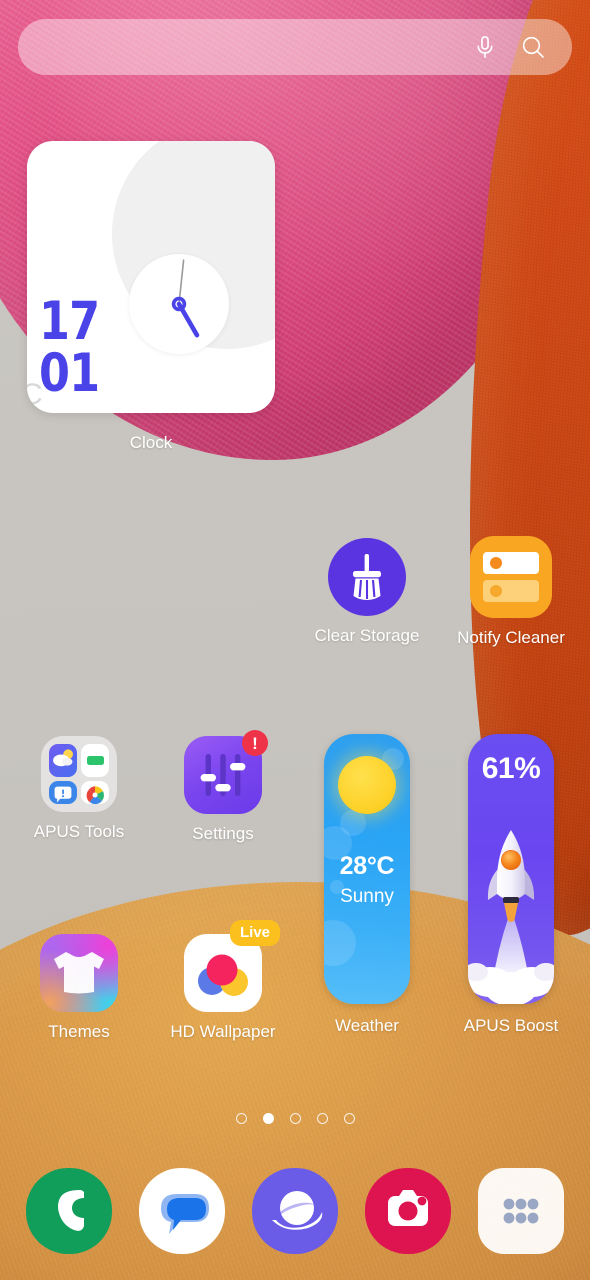 The width and height of the screenshot is (590, 1280). I want to click on app-label-notify-cleaner: Notify Cleaner, so click(511, 637).